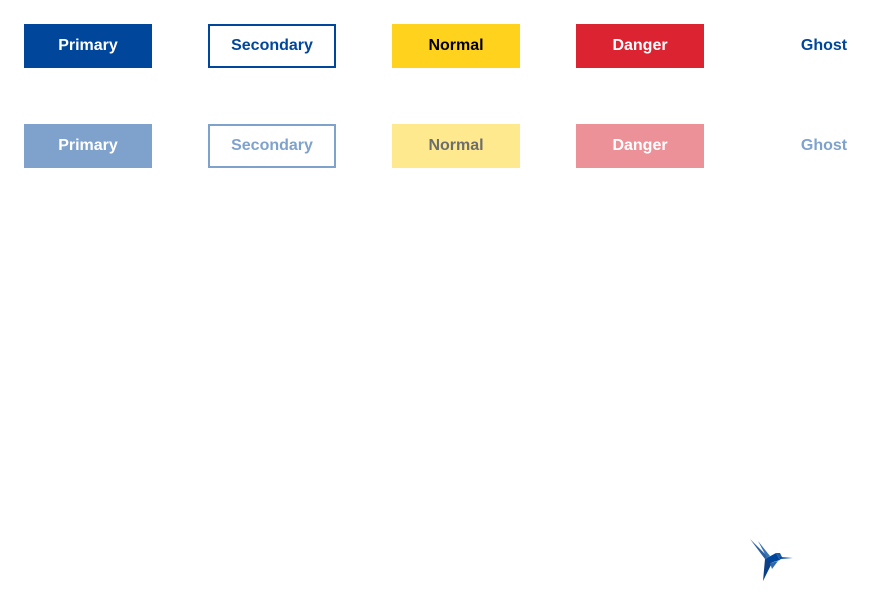 The height and width of the screenshot is (600, 888). I want to click on danger-button-disabled: Danger, so click(640, 146).